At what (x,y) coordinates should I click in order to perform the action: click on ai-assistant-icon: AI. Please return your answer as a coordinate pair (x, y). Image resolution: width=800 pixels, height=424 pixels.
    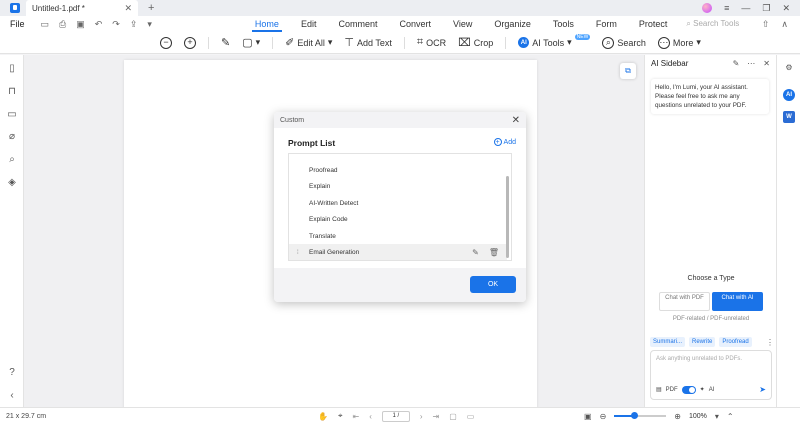
    Looking at the image, I should click on (789, 95).